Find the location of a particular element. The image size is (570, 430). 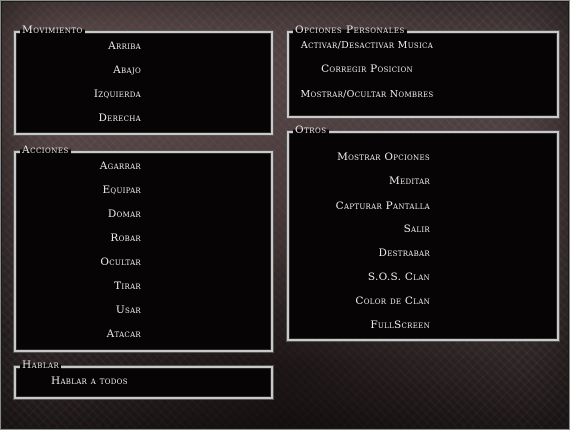

meditate-option: Meditar is located at coordinates (409, 181).